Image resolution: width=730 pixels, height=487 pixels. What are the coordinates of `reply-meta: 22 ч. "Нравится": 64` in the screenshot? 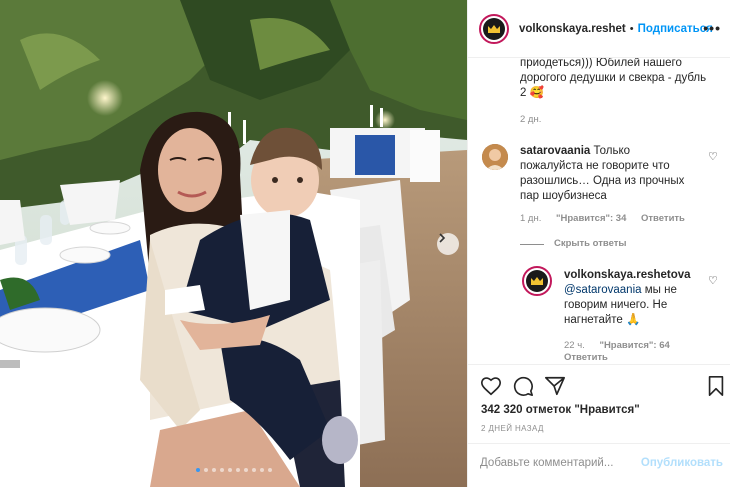 It's located at (623, 345).